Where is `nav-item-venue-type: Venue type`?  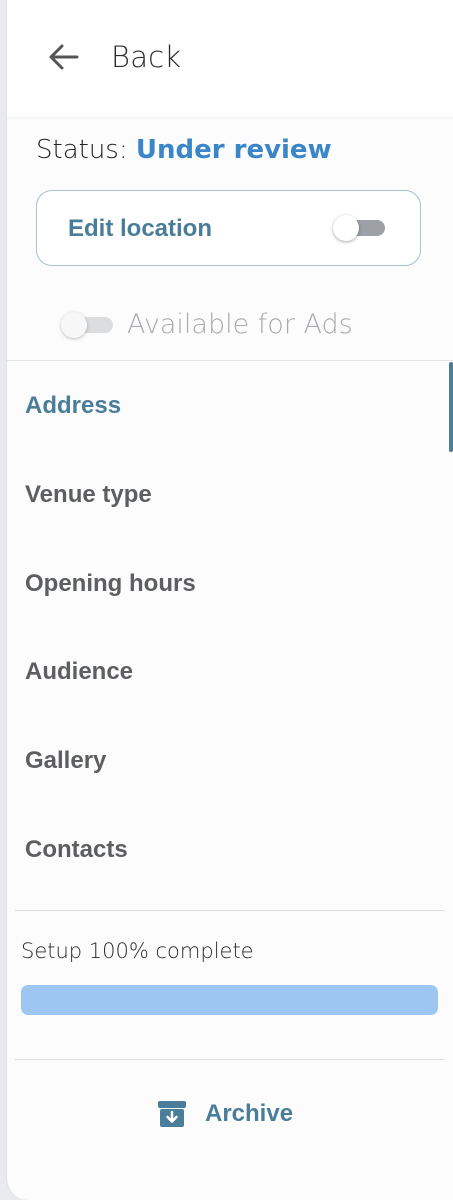 nav-item-venue-type: Venue type is located at coordinates (88, 495).